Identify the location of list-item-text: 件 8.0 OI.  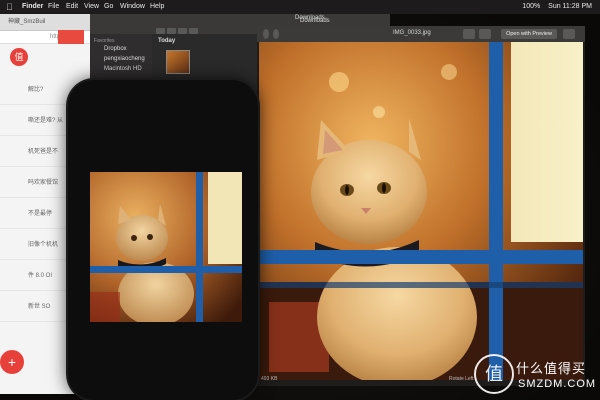
(40, 276).